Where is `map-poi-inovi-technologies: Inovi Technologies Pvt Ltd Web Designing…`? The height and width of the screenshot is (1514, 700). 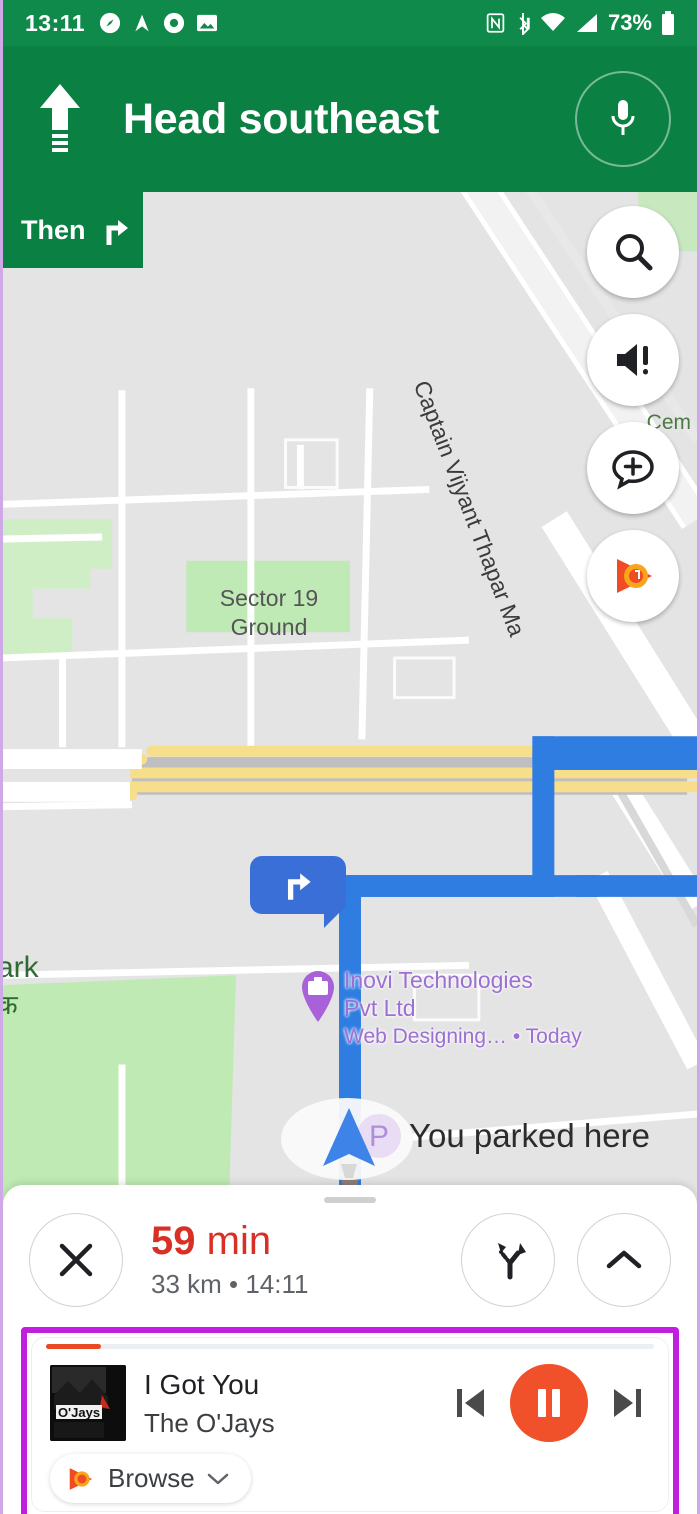 map-poi-inovi-technologies: Inovi Technologies Pvt Ltd Web Designing… is located at coordinates (440, 1008).